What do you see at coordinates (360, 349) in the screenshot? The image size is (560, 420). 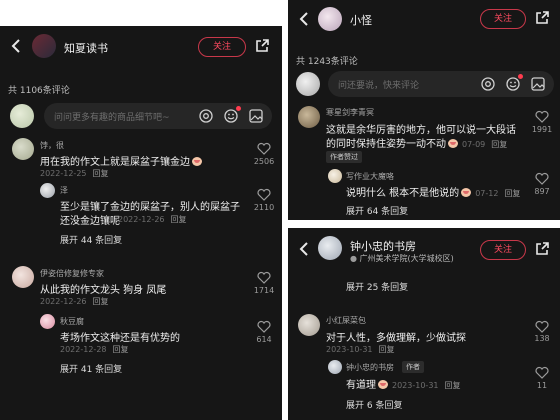 I see `comment-meta: 2023-10-31 回复` at bounding box center [360, 349].